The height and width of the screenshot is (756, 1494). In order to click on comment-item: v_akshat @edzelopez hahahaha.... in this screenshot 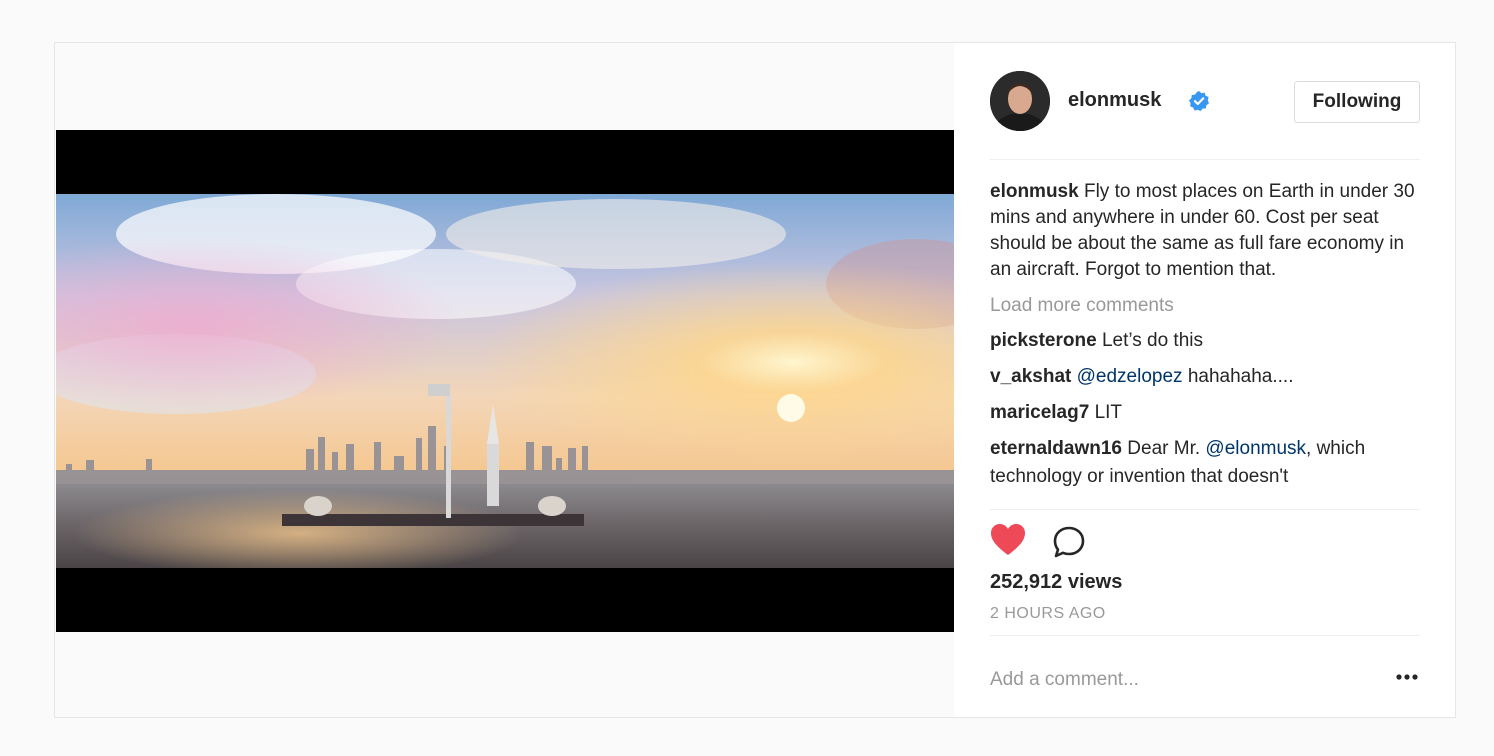, I will do `click(1210, 377)`.